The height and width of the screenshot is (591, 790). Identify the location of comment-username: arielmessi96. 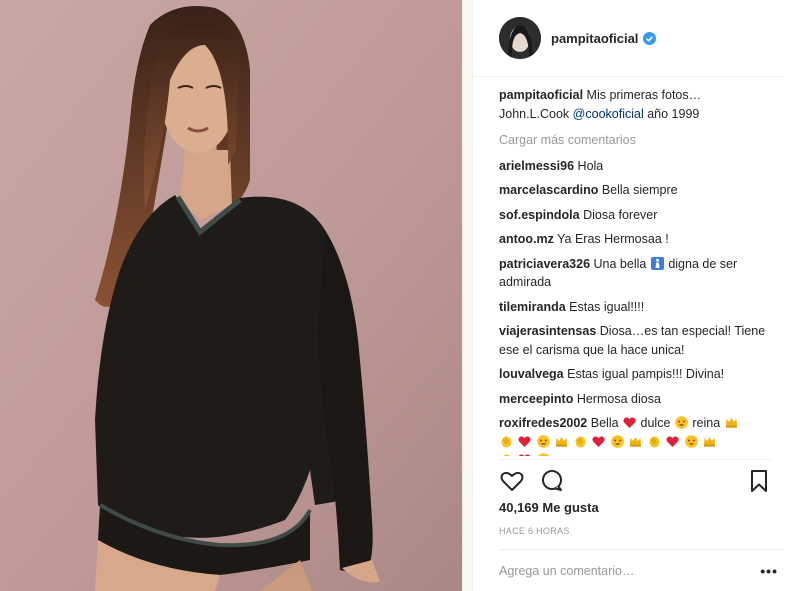
(536, 166).